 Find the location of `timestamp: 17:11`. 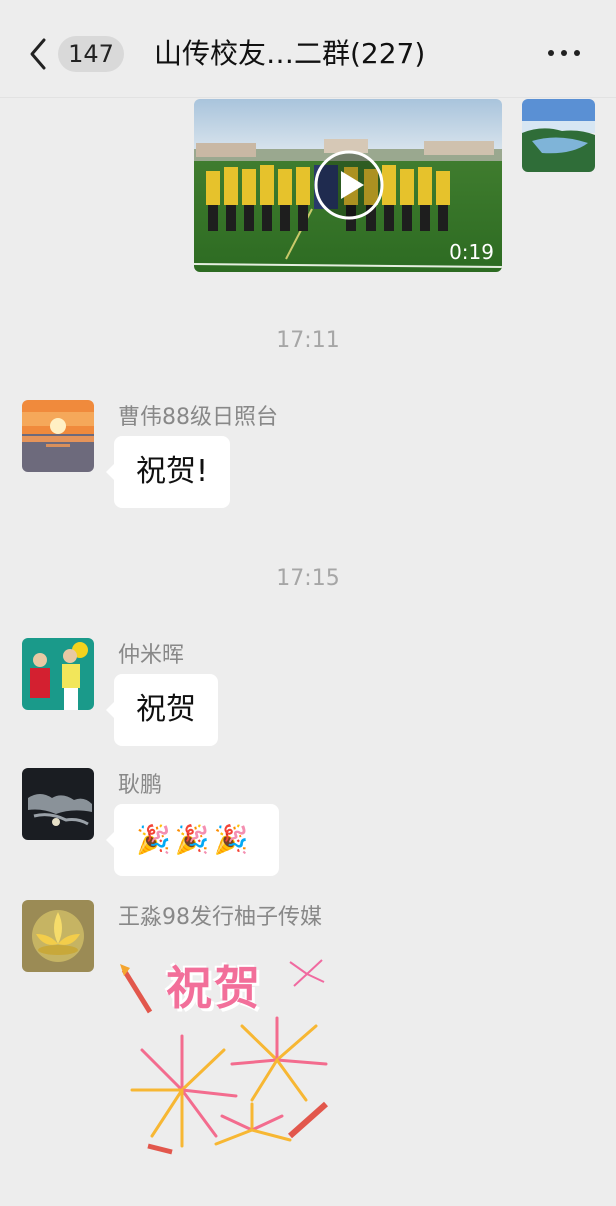

timestamp: 17:11 is located at coordinates (308, 340).